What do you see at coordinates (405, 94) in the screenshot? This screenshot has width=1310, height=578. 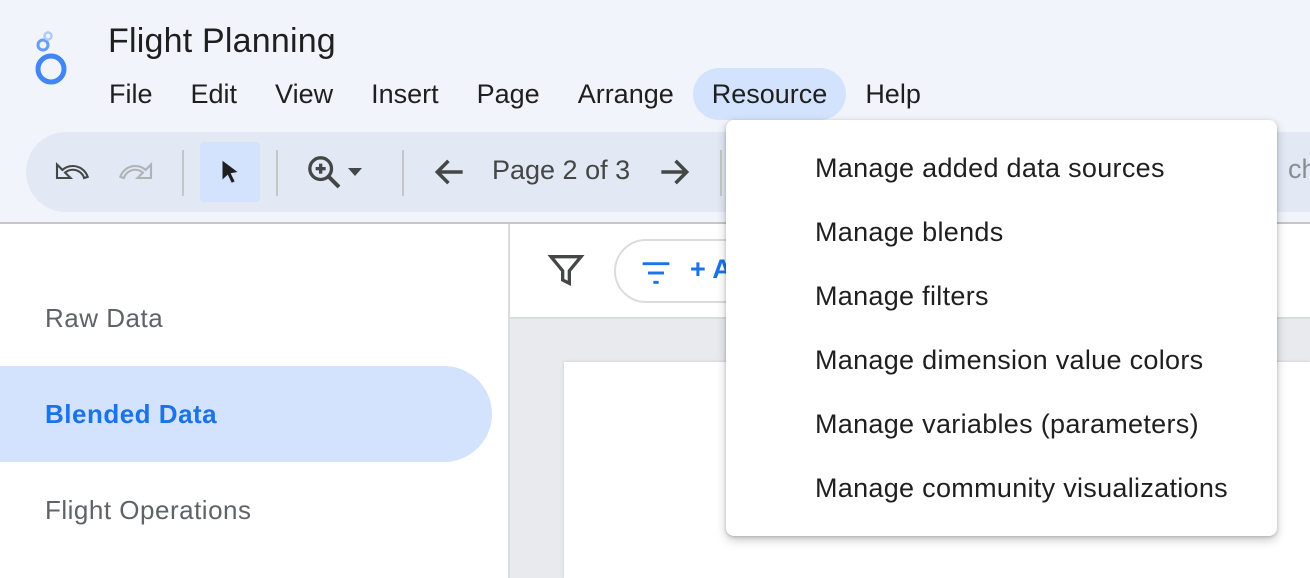 I see `menu-insert: Insert` at bounding box center [405, 94].